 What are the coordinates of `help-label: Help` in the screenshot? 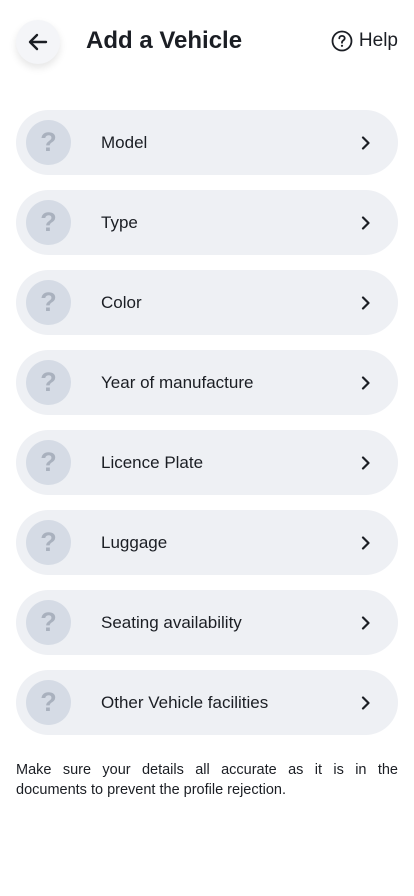 It's located at (378, 40).